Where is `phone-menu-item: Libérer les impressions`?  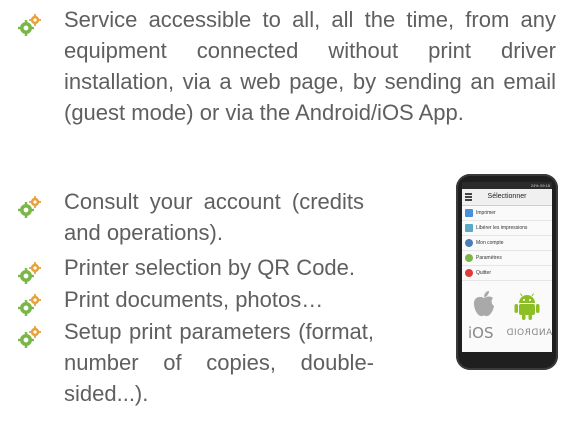
phone-menu-item: Libérer les impressions is located at coordinates (507, 228).